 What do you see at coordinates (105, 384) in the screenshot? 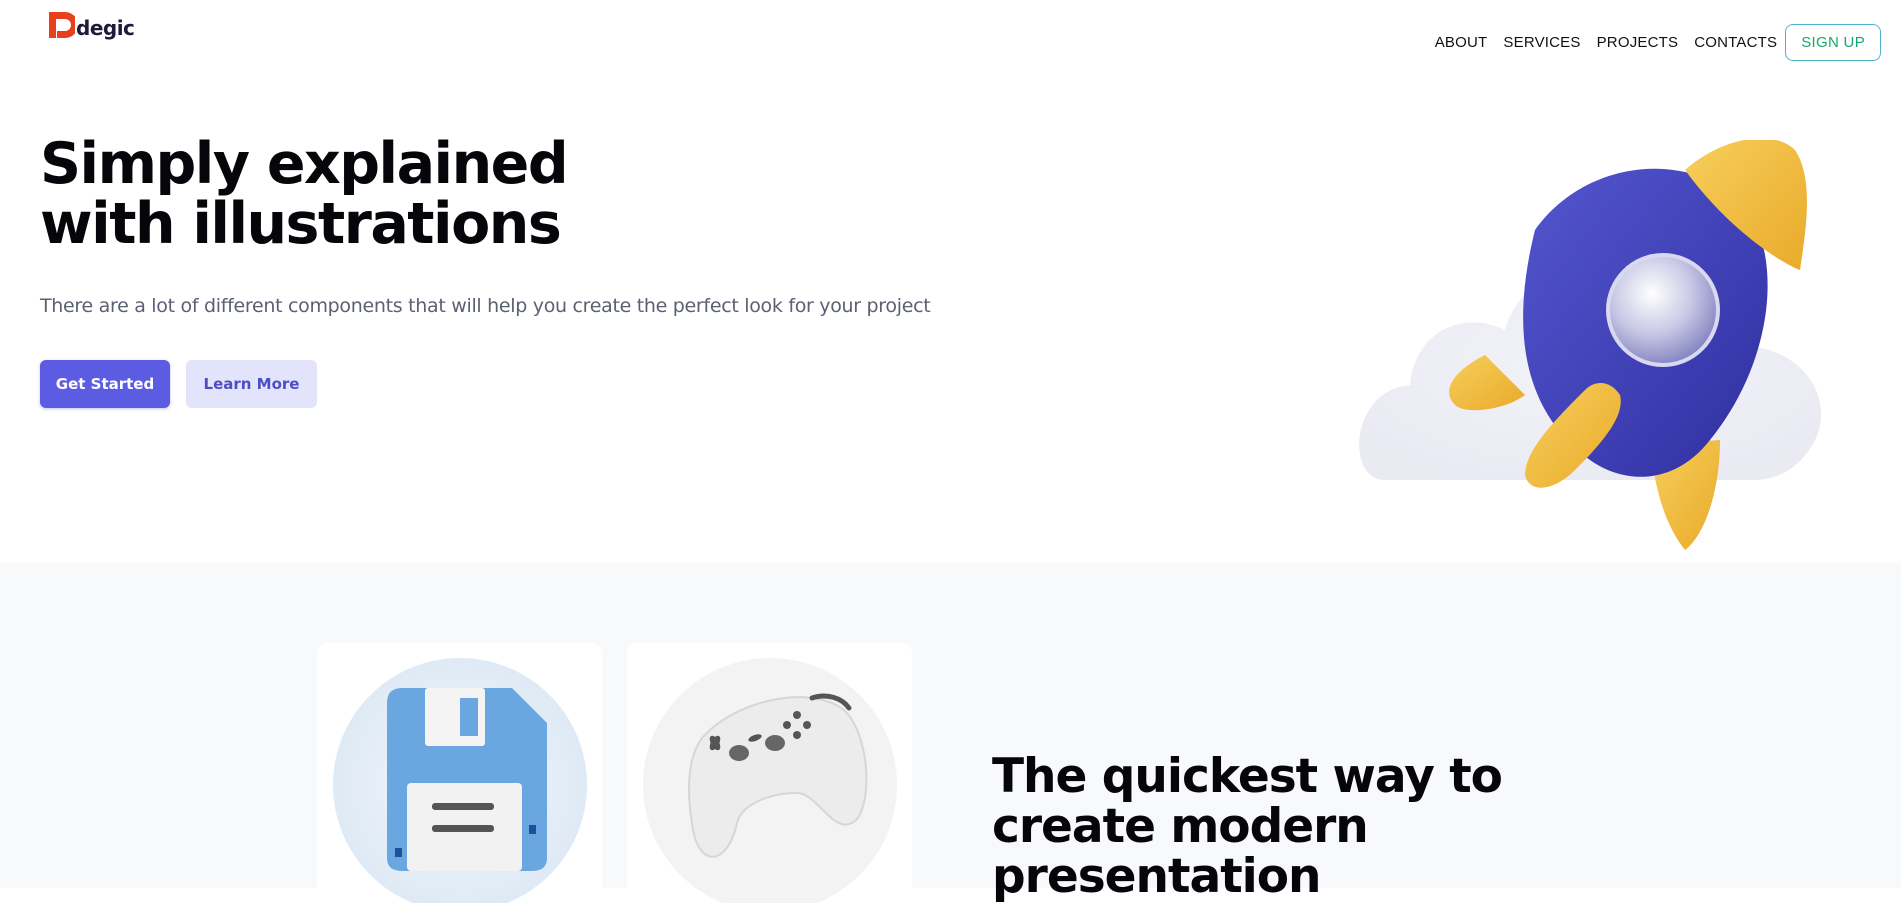
I see `get-started-button: Get Started` at bounding box center [105, 384].